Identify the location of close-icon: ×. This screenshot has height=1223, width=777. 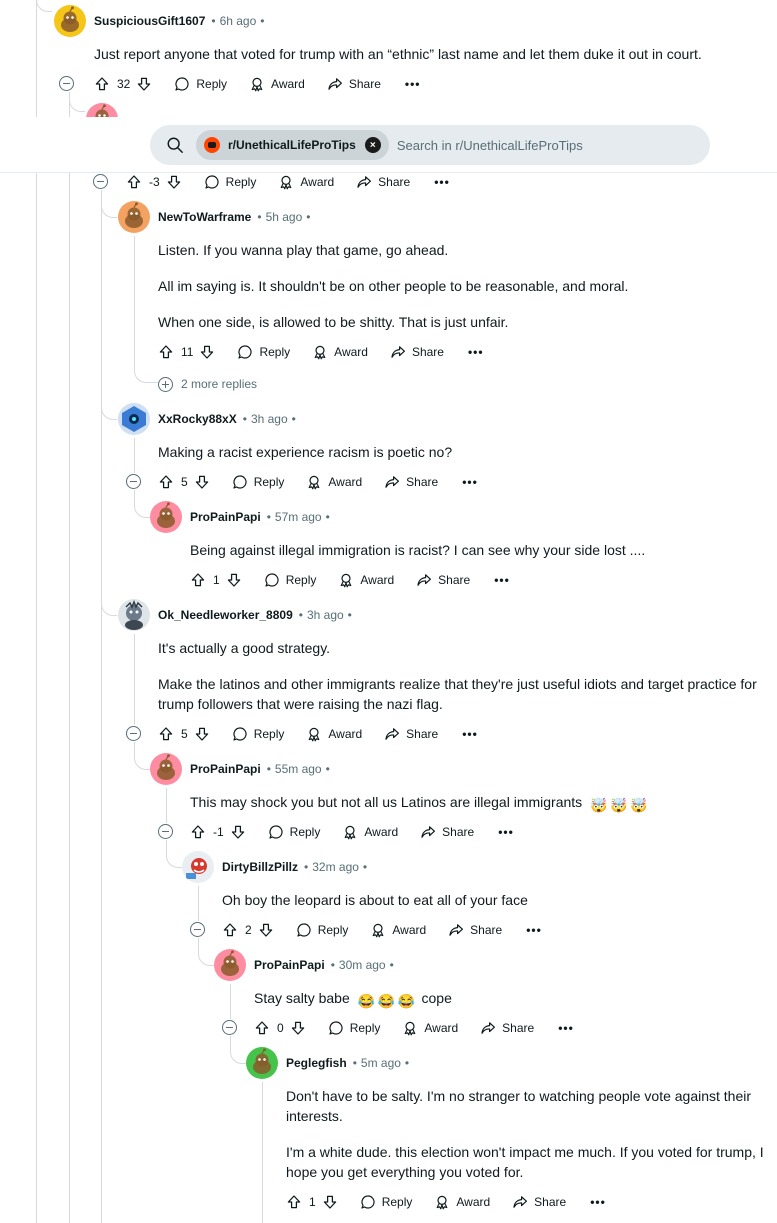
(372, 145).